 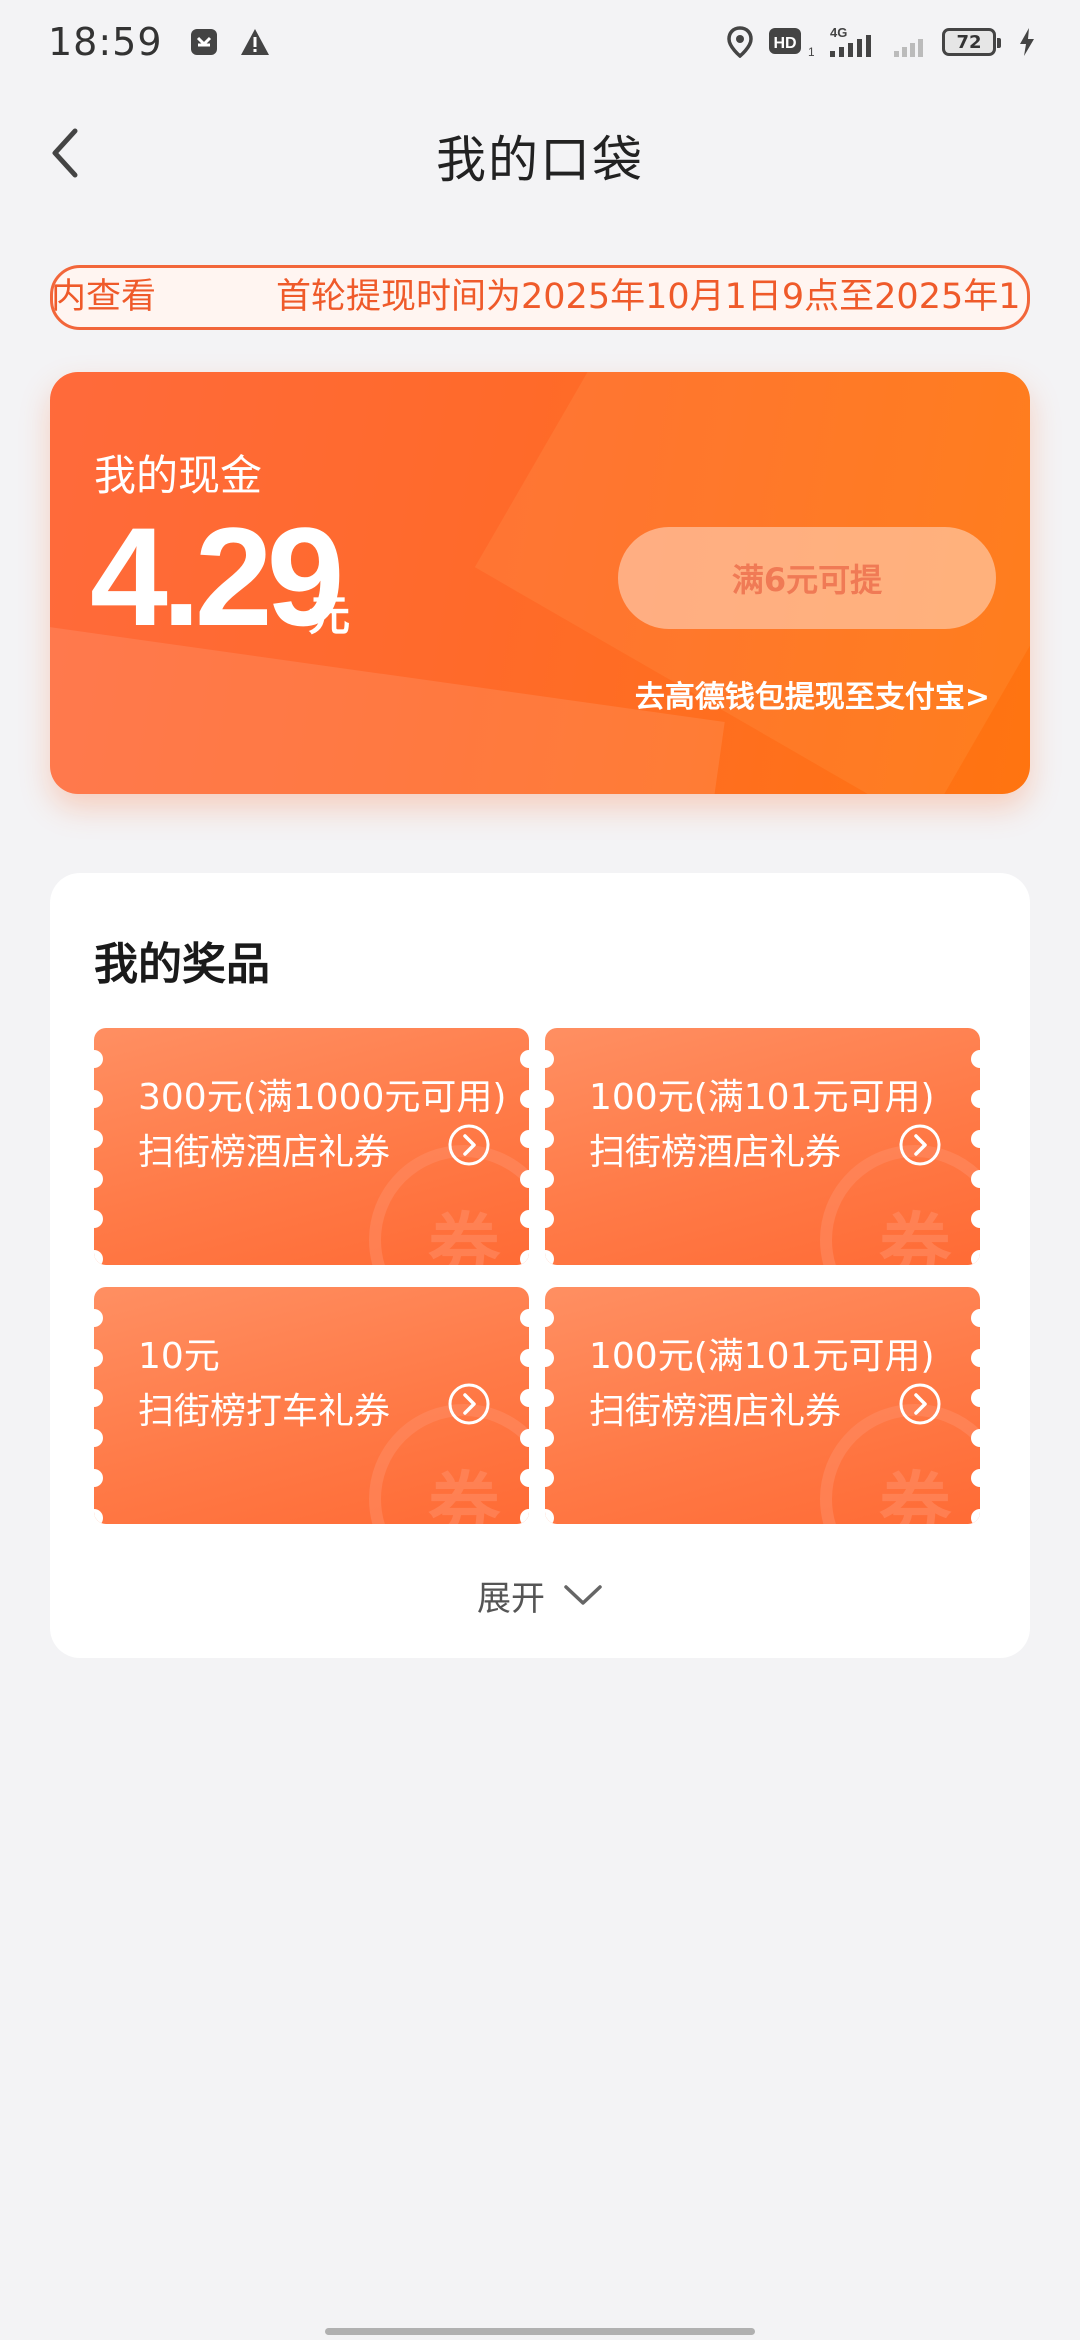 What do you see at coordinates (255, 42) in the screenshot?
I see `warning-icon` at bounding box center [255, 42].